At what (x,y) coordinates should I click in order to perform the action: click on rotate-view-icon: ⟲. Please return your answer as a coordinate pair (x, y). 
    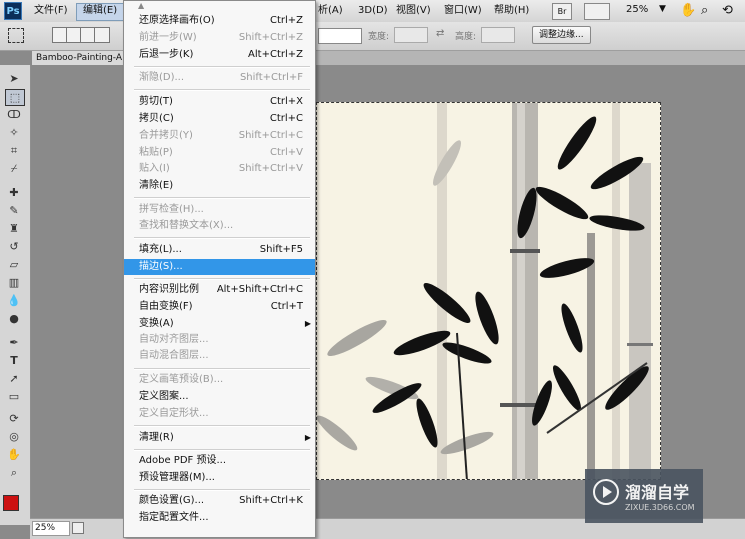
    Looking at the image, I should click on (727, 10).